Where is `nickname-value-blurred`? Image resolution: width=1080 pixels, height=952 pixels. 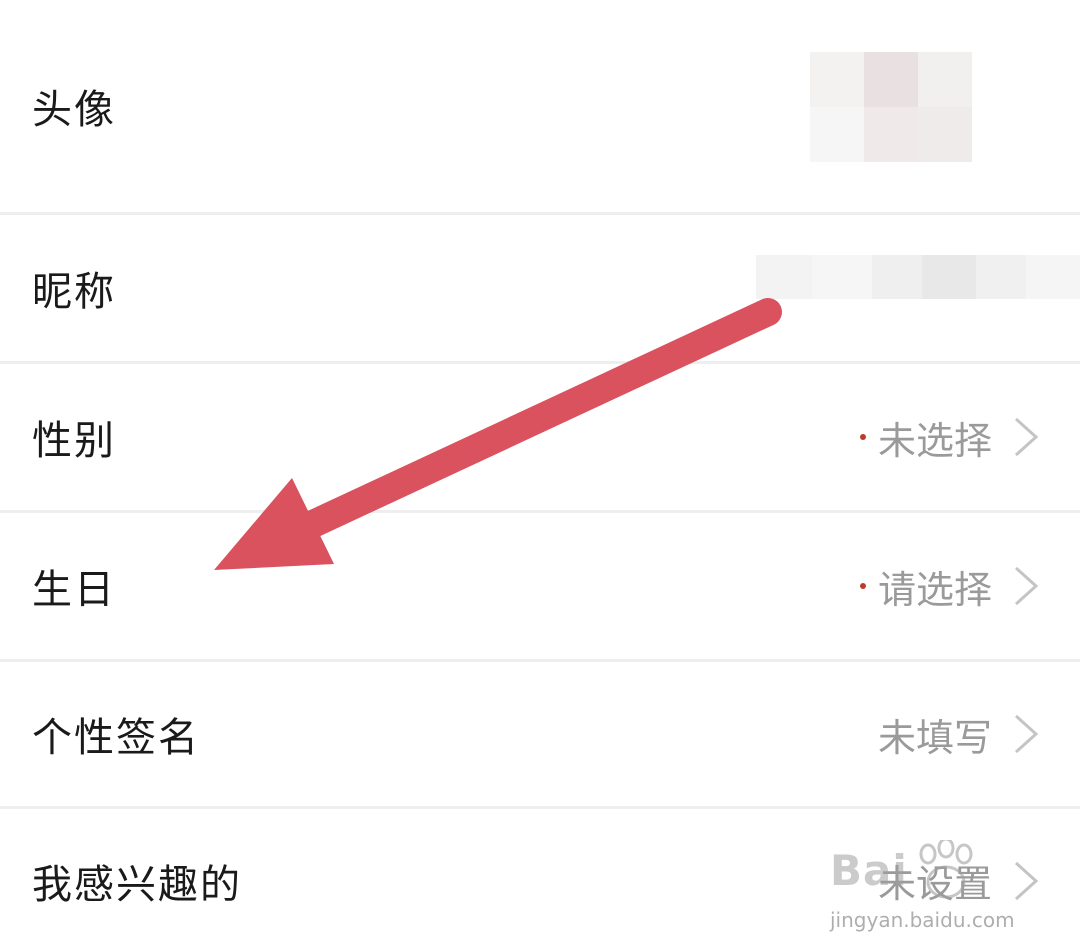 nickname-value-blurred is located at coordinates (891, 277).